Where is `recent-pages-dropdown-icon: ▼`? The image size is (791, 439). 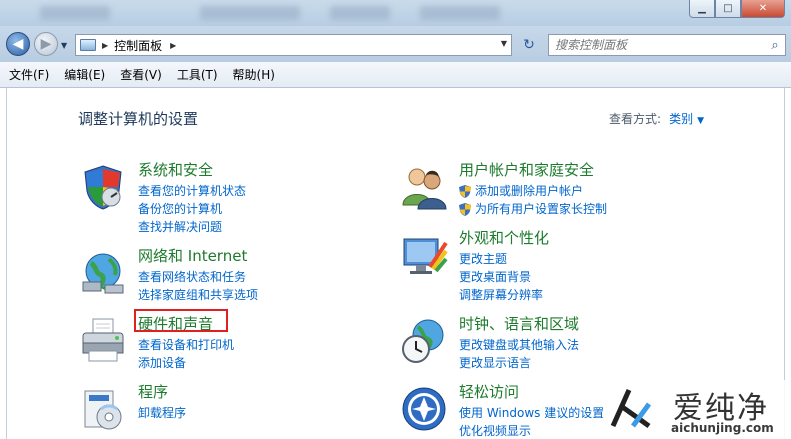
recent-pages-dropdown-icon: ▼ is located at coordinates (64, 45).